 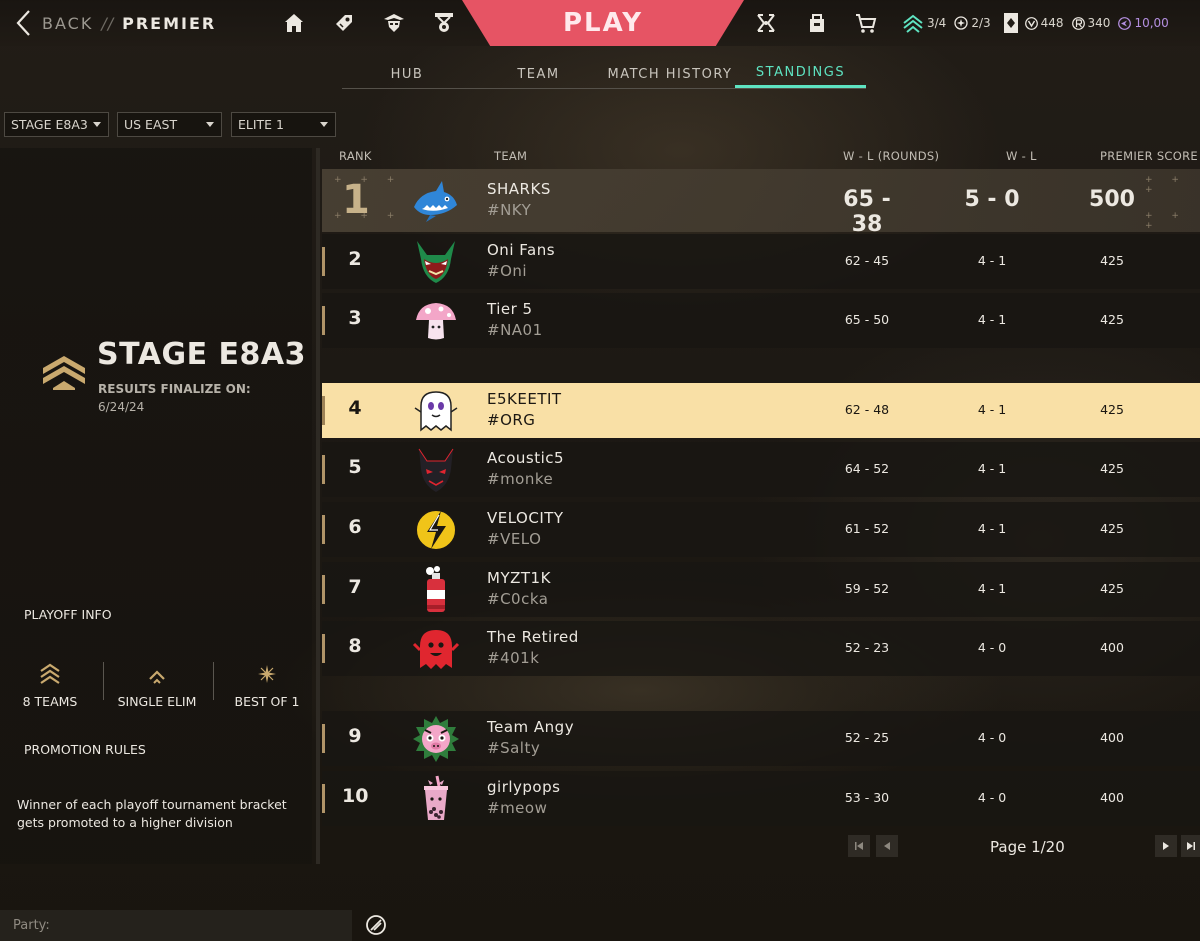 What do you see at coordinates (1112, 647) in the screenshot?
I see `premier-score: 400` at bounding box center [1112, 647].